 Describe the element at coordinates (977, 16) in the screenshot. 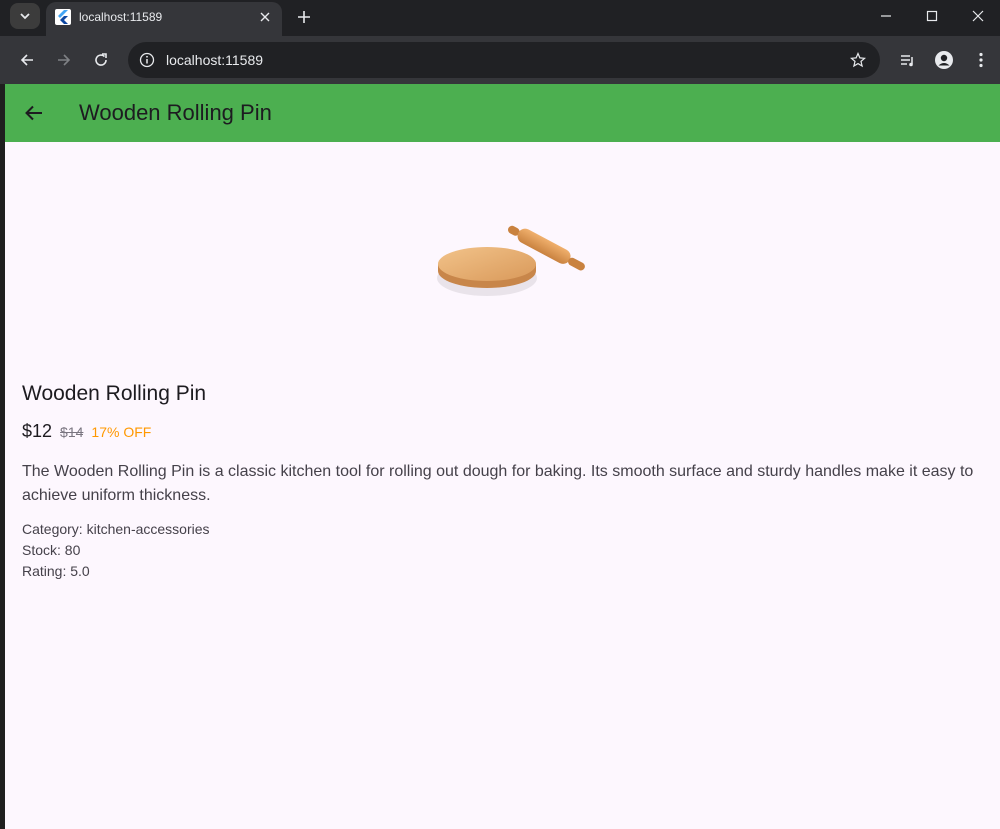

I see `close-window-icon` at that location.